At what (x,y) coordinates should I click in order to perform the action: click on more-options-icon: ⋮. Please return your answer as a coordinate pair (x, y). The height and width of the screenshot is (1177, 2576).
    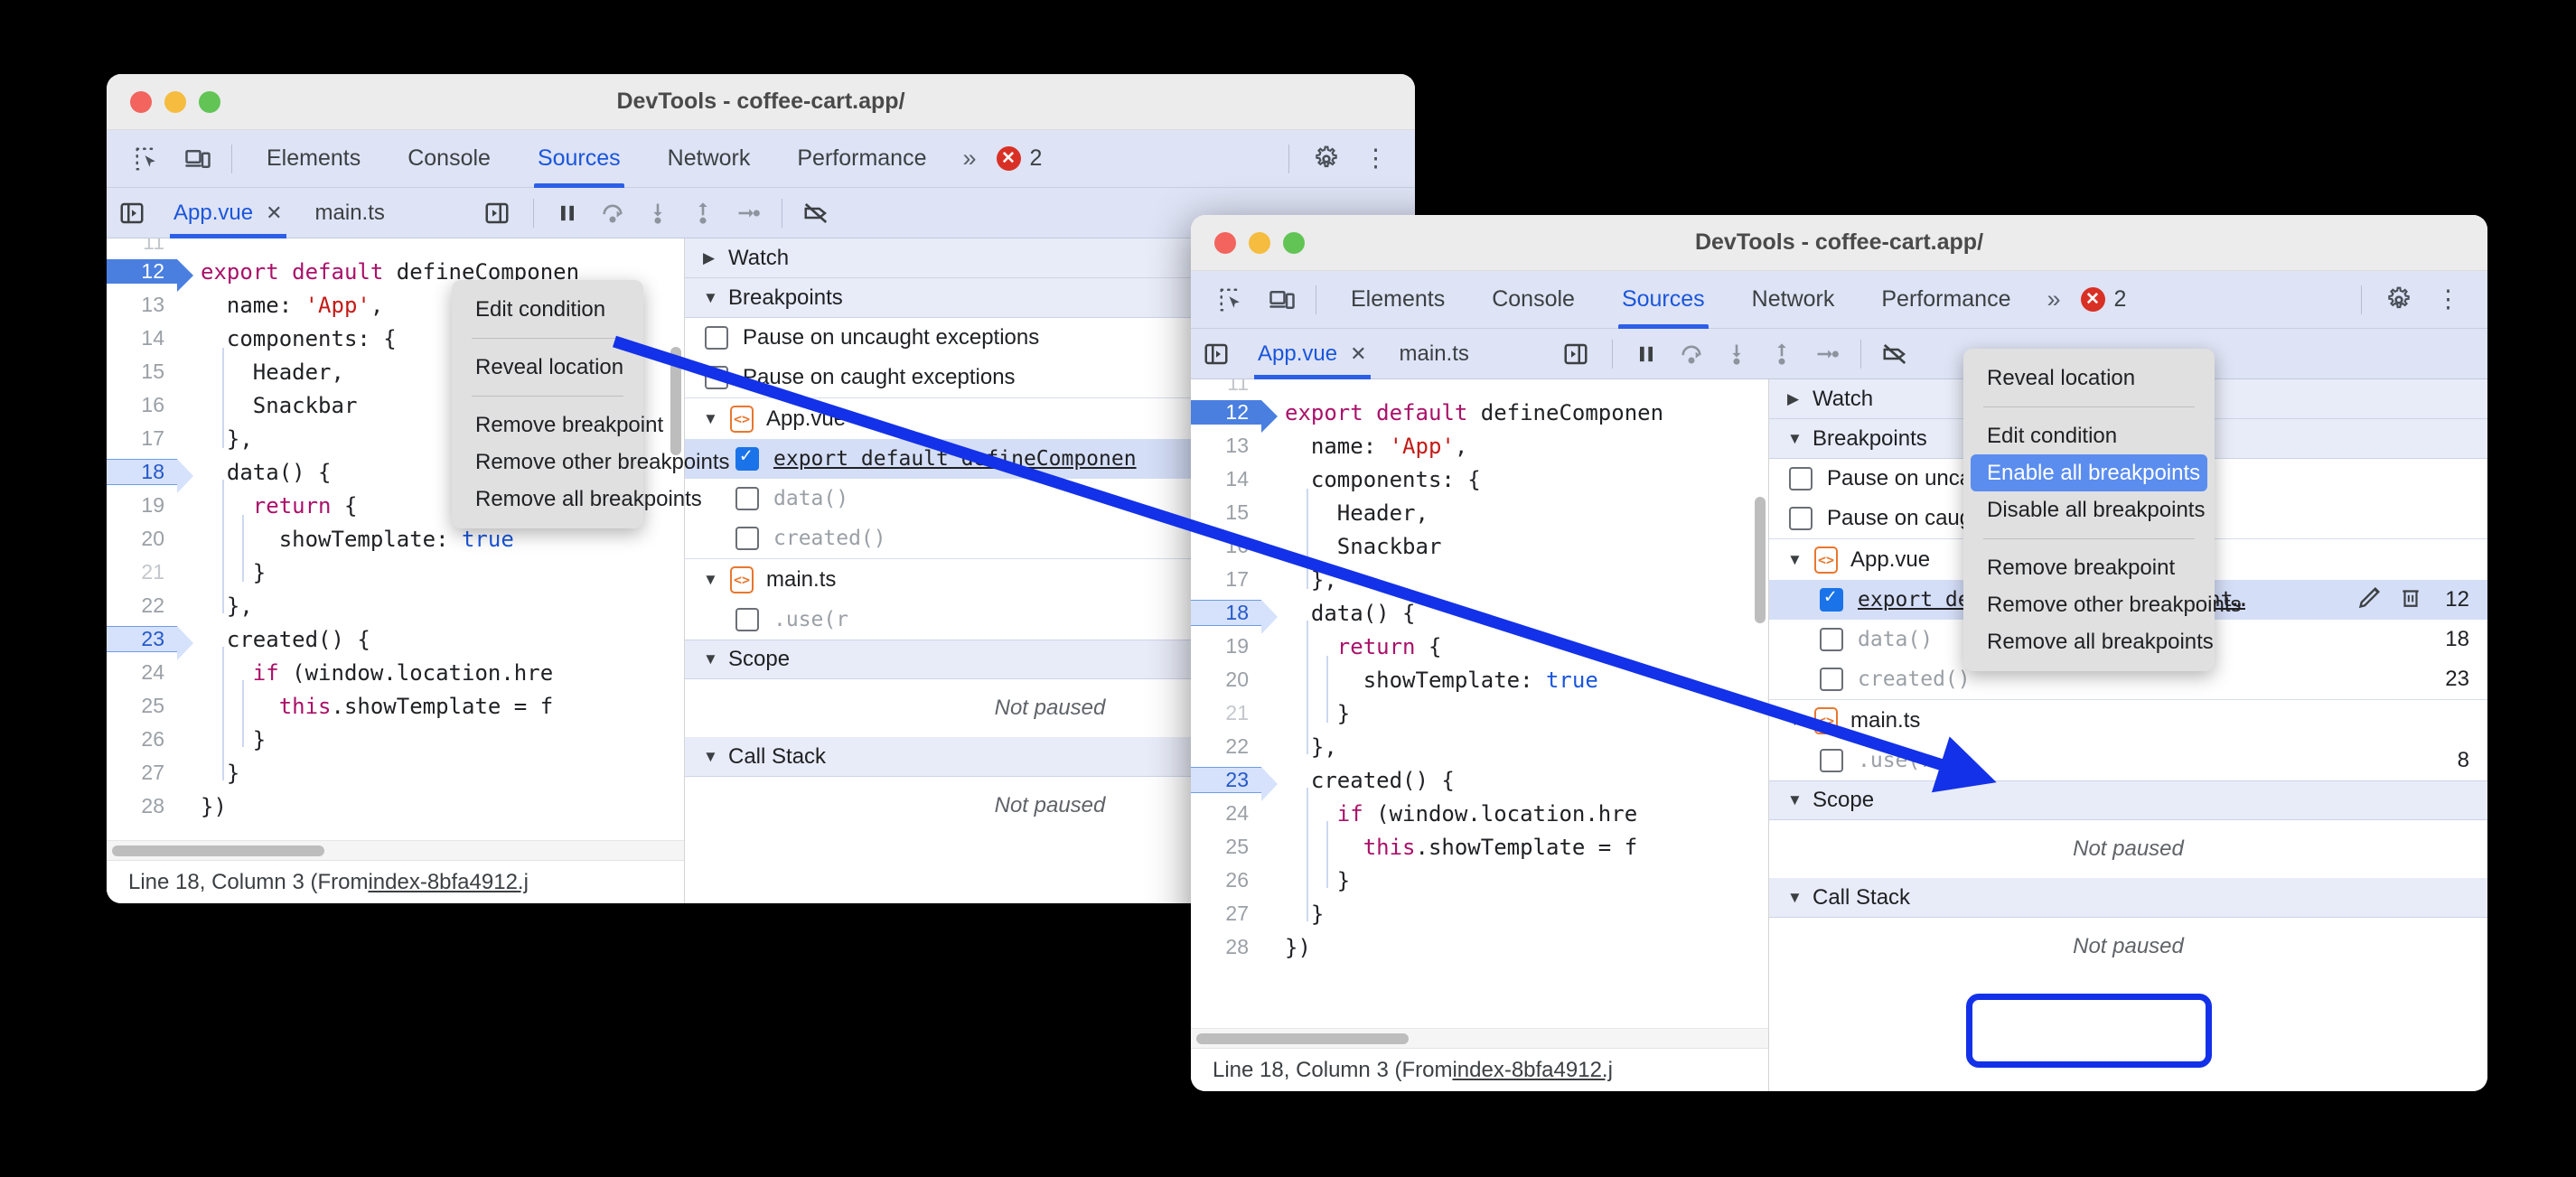
    Looking at the image, I should click on (2448, 299).